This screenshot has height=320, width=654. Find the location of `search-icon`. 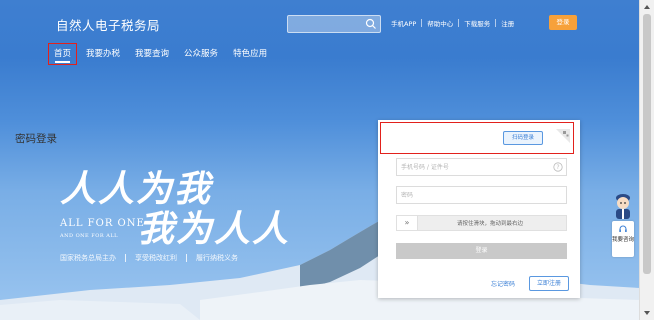

search-icon is located at coordinates (371, 24).